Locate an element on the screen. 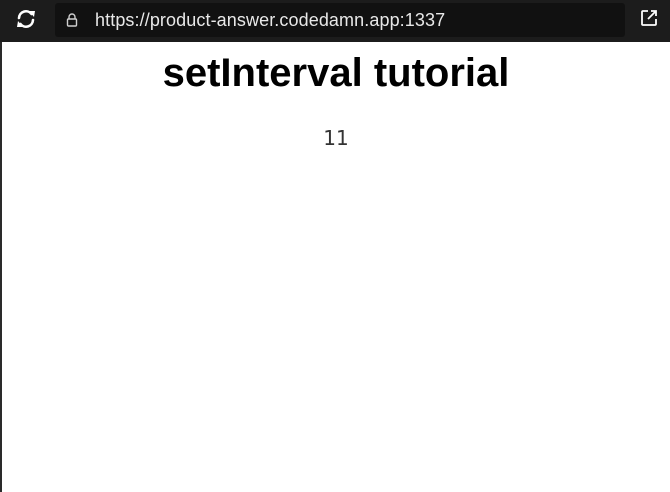 The height and width of the screenshot is (492, 670). external-link-icon is located at coordinates (649, 20).